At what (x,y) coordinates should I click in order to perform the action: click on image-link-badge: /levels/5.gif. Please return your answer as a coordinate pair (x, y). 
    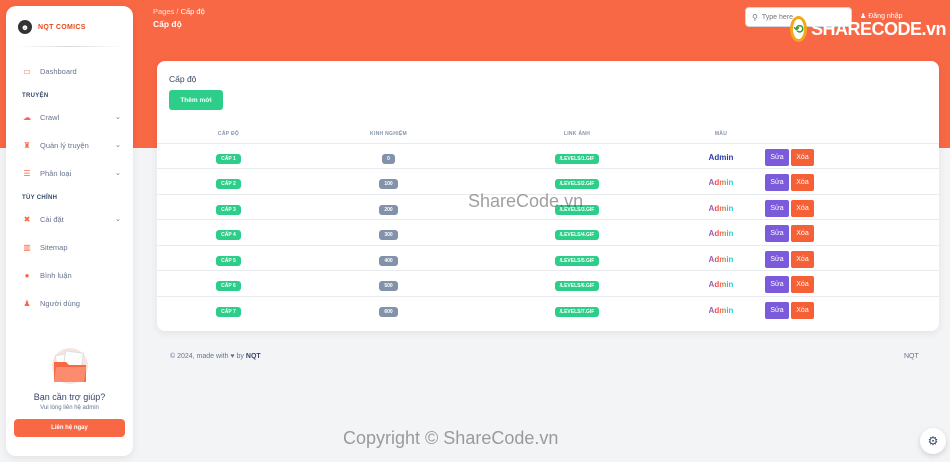
    Looking at the image, I should click on (577, 260).